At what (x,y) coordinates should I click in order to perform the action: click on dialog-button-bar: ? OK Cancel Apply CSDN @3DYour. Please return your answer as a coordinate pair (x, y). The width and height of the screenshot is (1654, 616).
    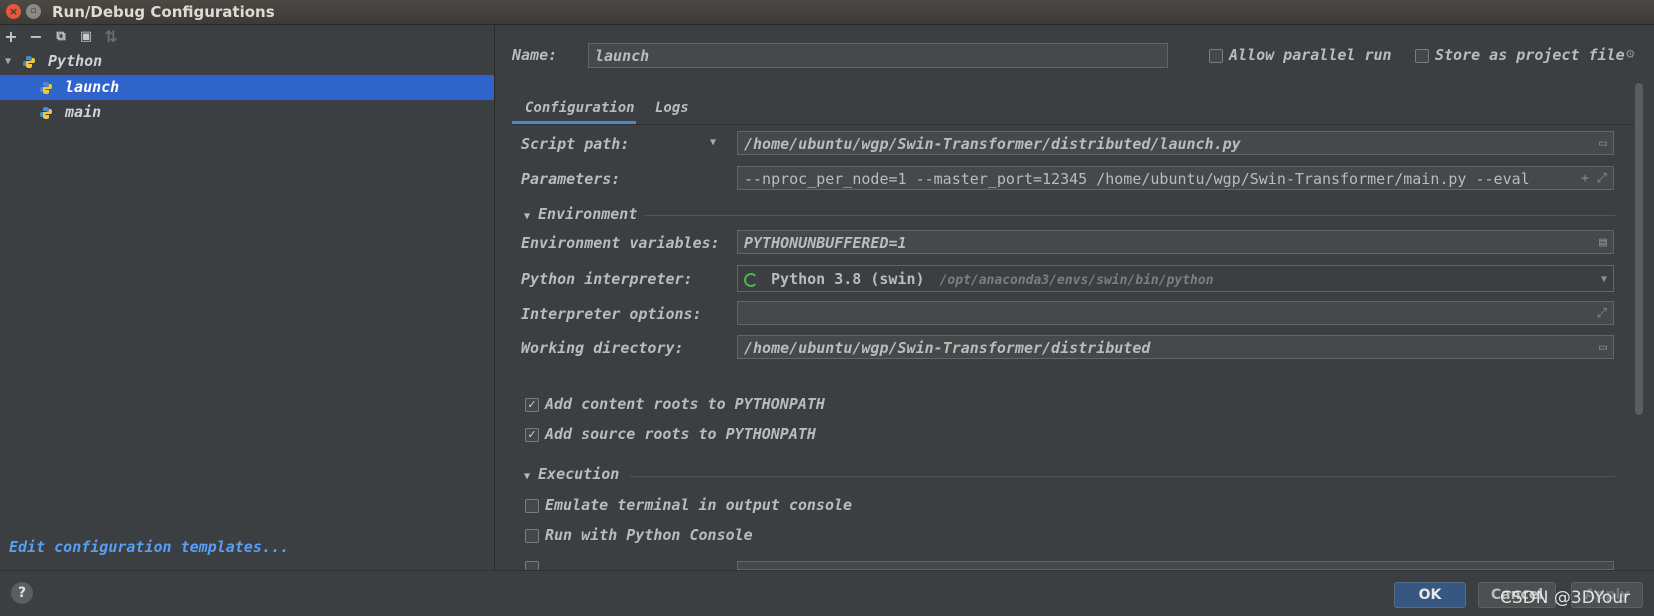
    Looking at the image, I should click on (827, 593).